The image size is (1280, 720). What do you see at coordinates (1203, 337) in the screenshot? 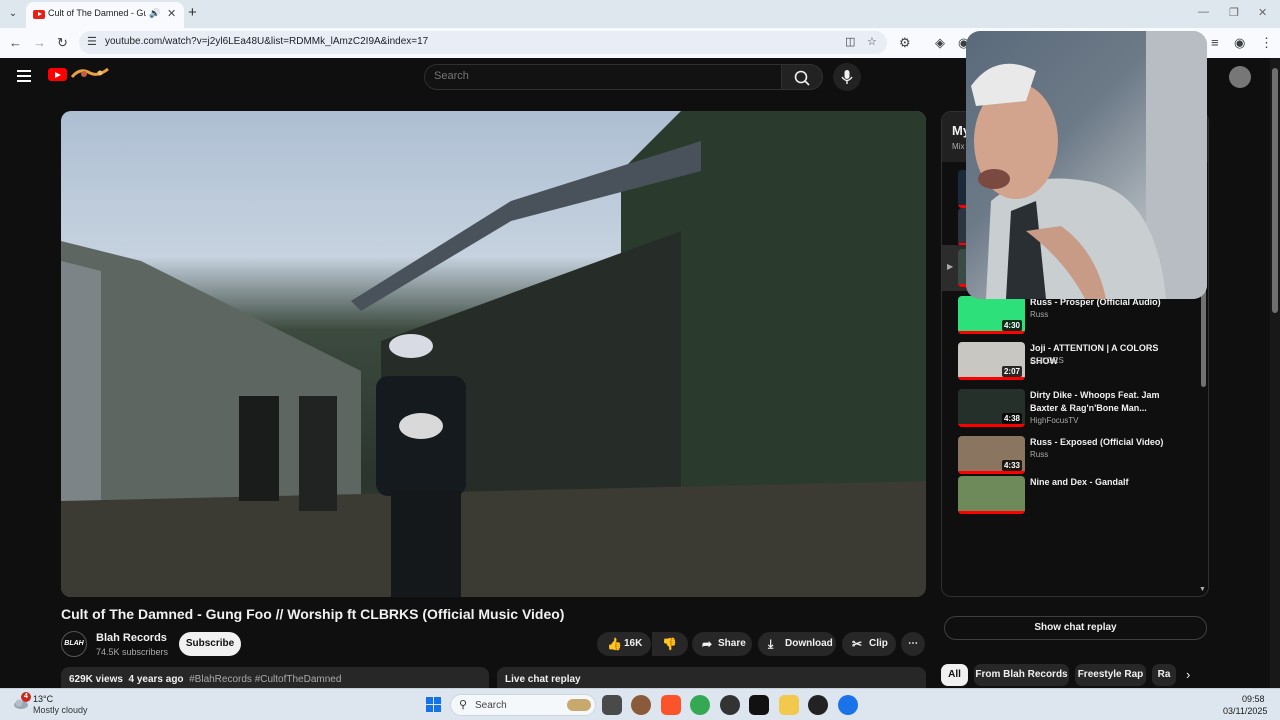
I see `playlist-scrollbar` at bounding box center [1203, 337].